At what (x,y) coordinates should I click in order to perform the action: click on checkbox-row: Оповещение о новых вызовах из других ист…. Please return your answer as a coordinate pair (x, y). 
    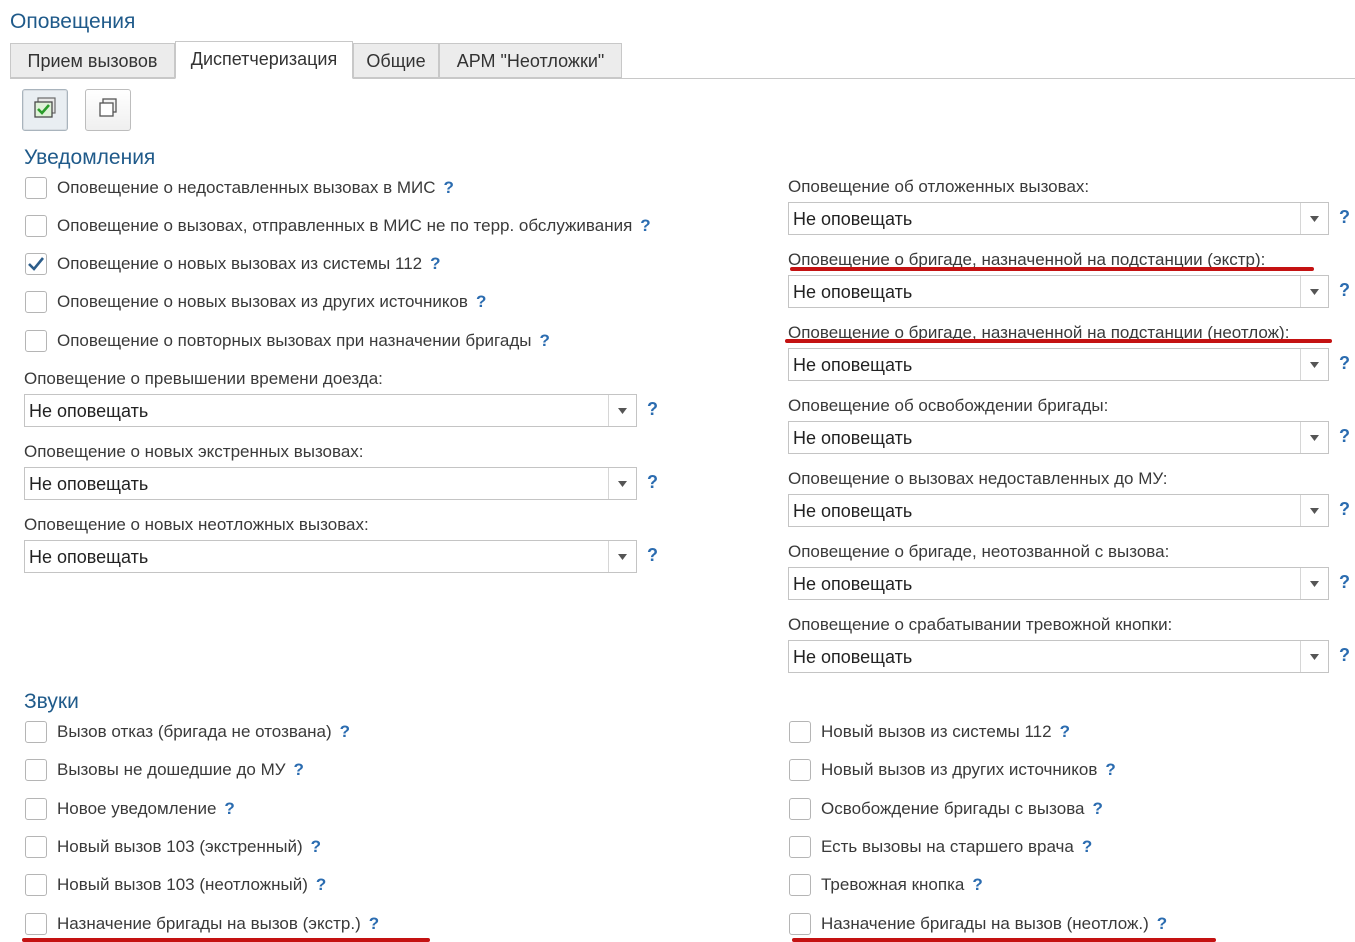
    Looking at the image, I should click on (255, 302).